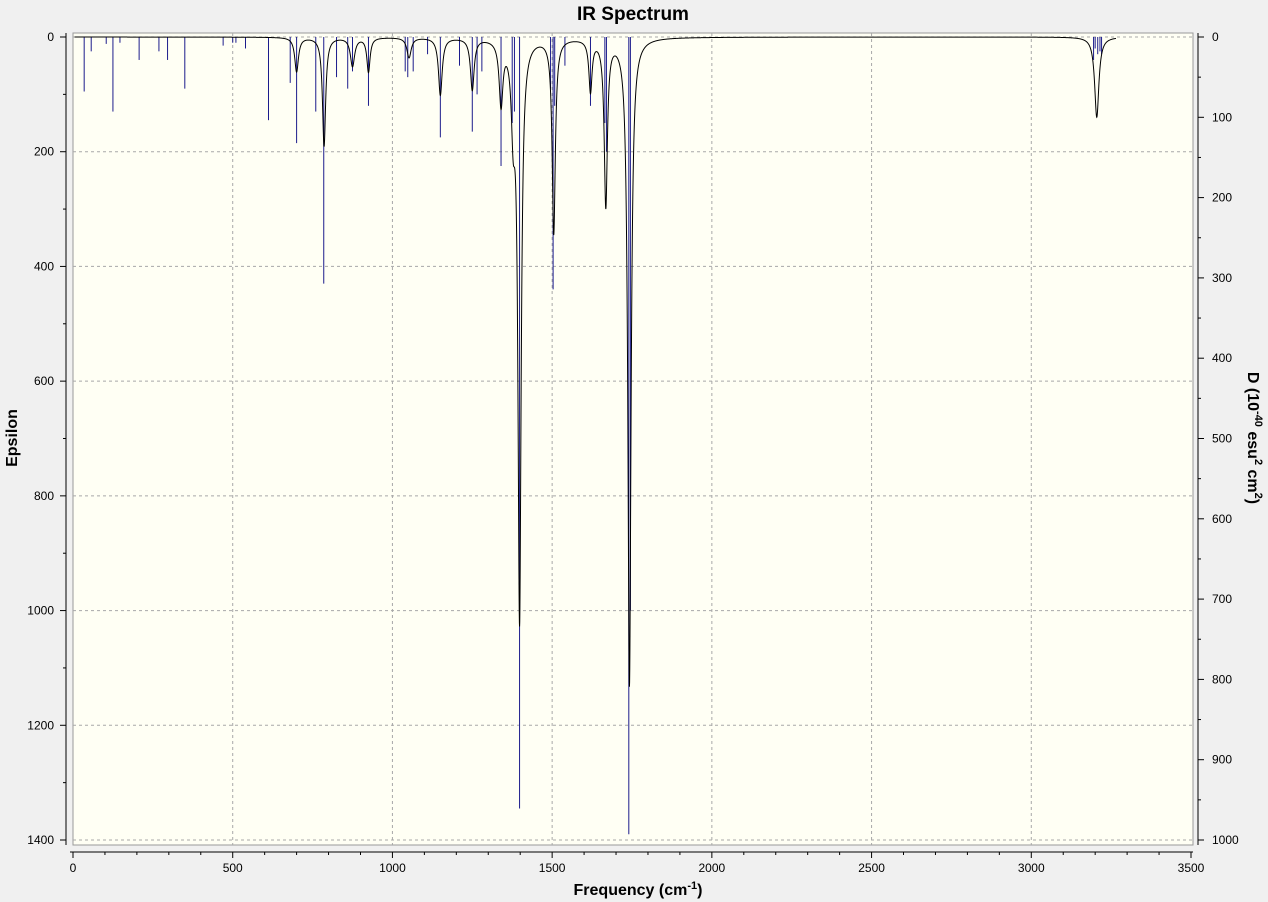 The image size is (1268, 902). Describe the element at coordinates (50, 37) in the screenshot. I see `y-tick-label: 0` at that location.